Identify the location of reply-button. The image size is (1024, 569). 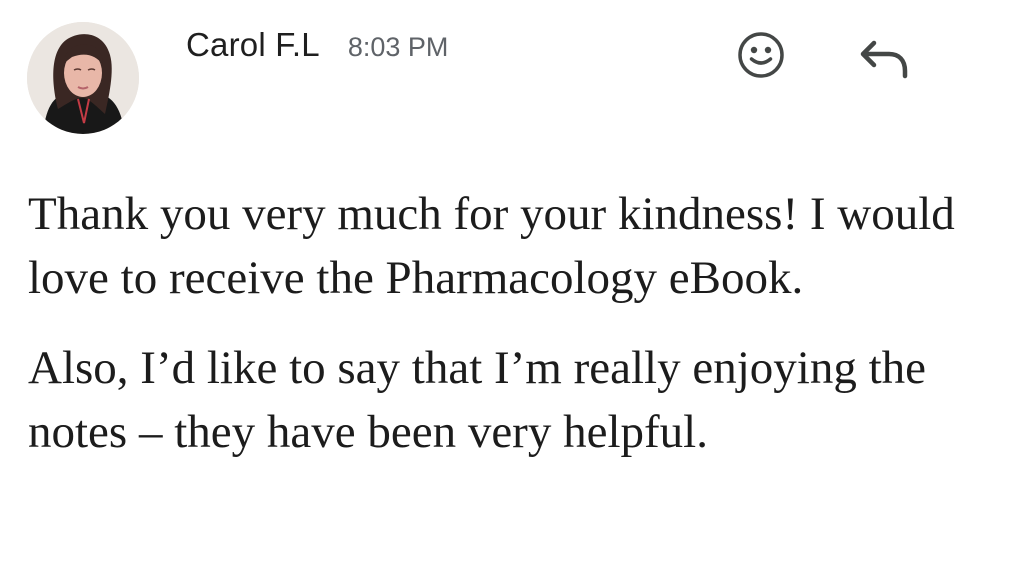
(884, 57).